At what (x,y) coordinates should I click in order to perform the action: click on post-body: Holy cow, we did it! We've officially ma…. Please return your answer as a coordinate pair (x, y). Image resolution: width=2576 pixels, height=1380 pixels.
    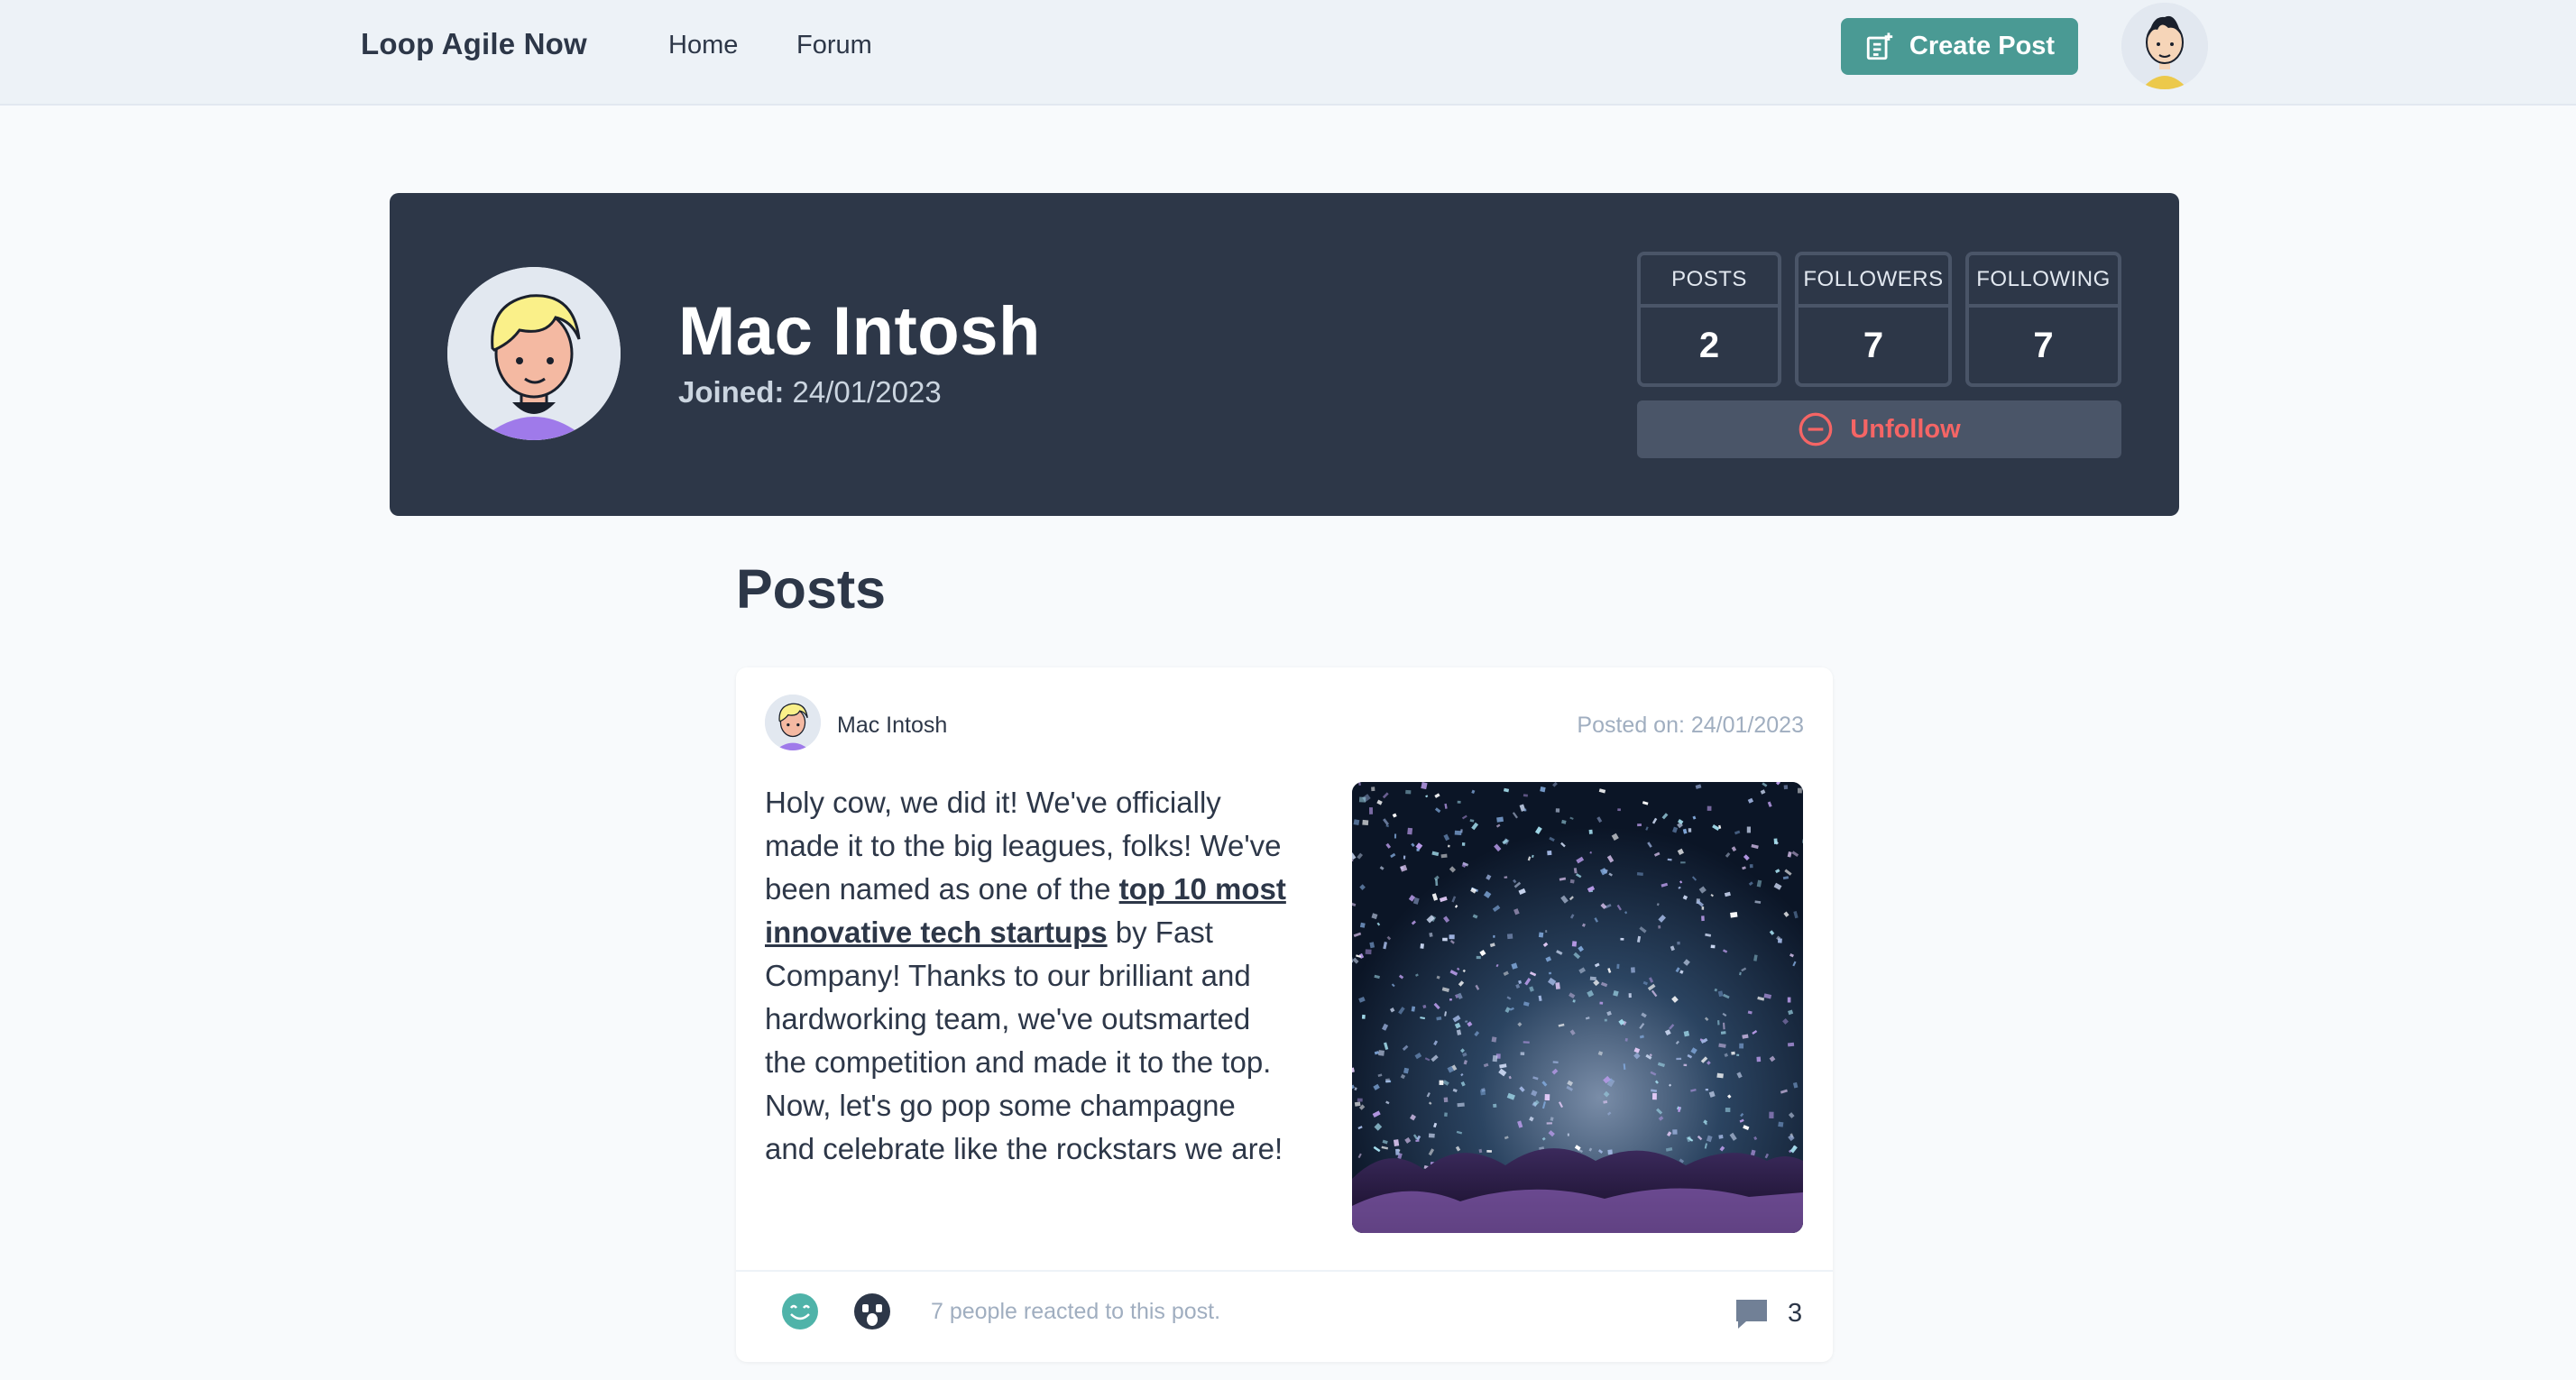
    Looking at the image, I should click on (1026, 976).